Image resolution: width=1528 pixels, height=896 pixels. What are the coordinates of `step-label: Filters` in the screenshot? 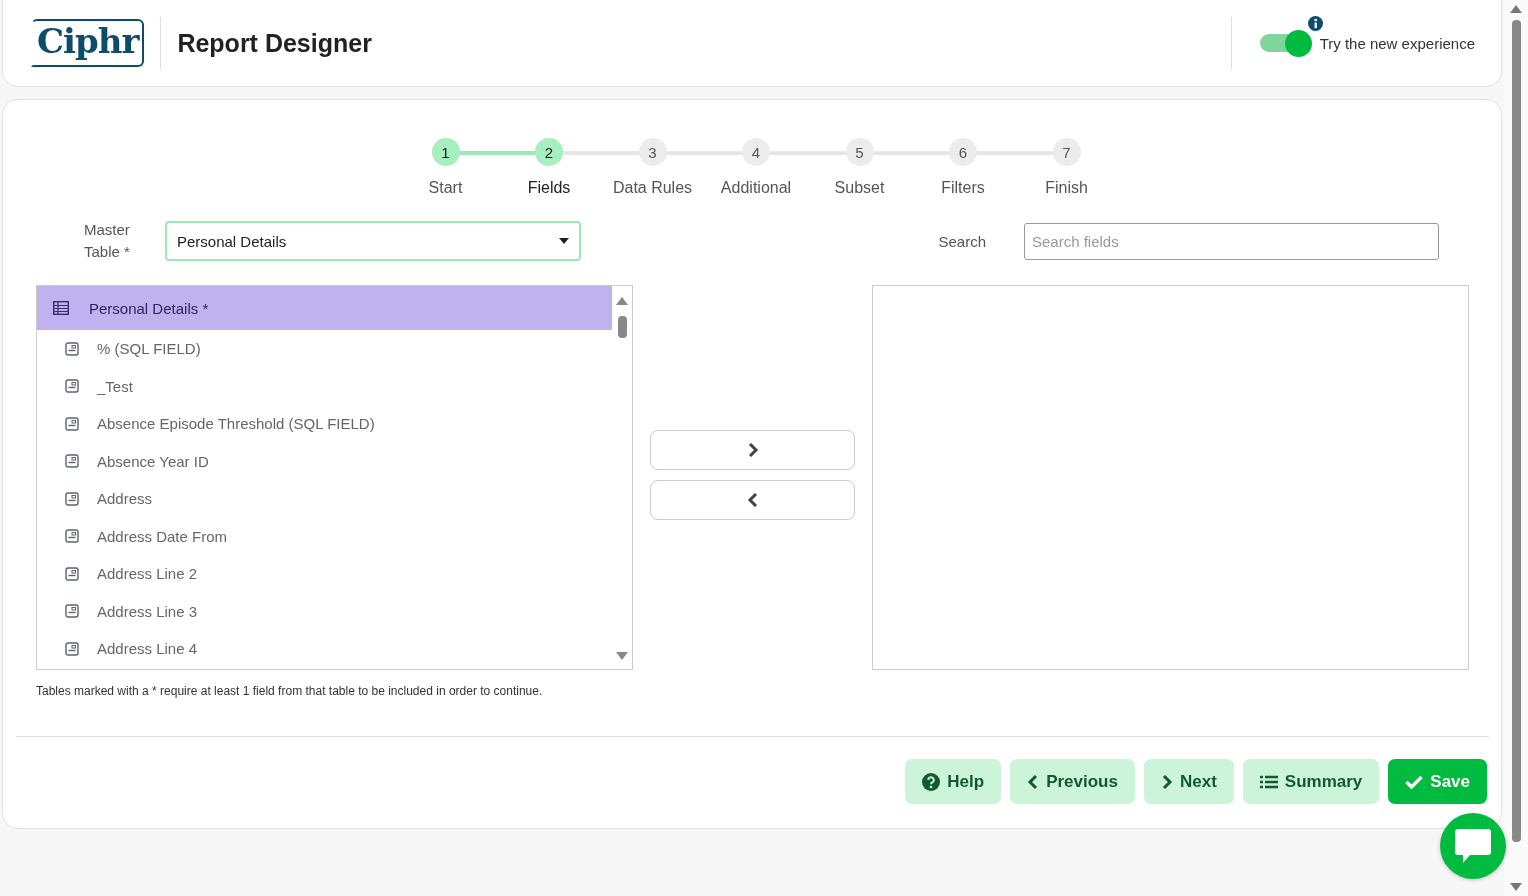 It's located at (963, 188).